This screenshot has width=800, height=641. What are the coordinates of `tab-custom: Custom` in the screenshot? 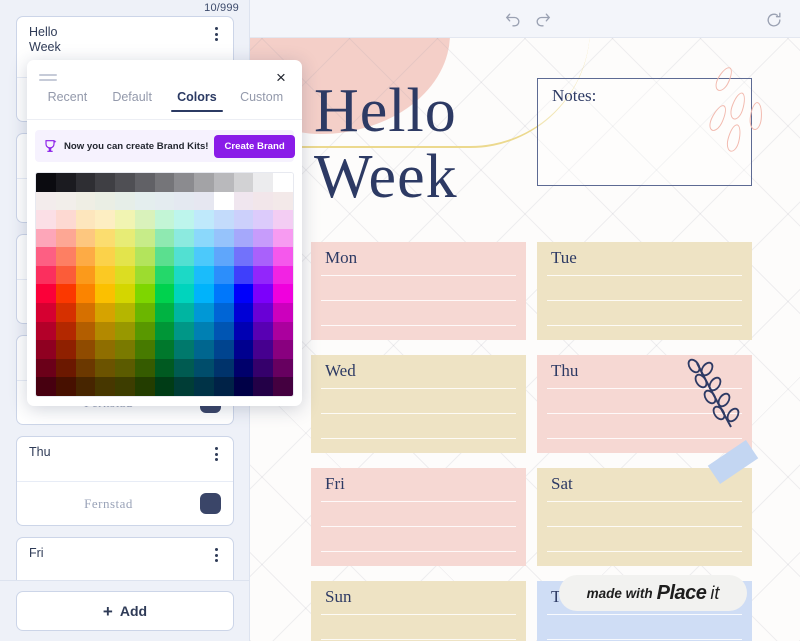 It's located at (261, 100).